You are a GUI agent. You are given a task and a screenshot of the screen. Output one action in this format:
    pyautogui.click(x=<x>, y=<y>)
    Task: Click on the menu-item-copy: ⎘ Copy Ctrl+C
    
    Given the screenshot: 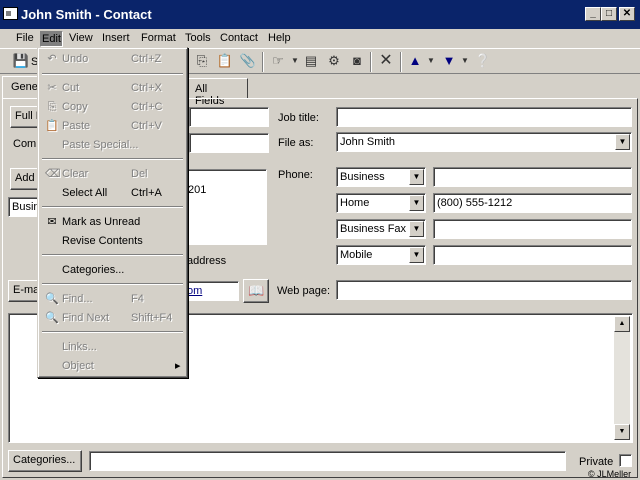 What is the action you would take?
    pyautogui.click(x=112, y=107)
    